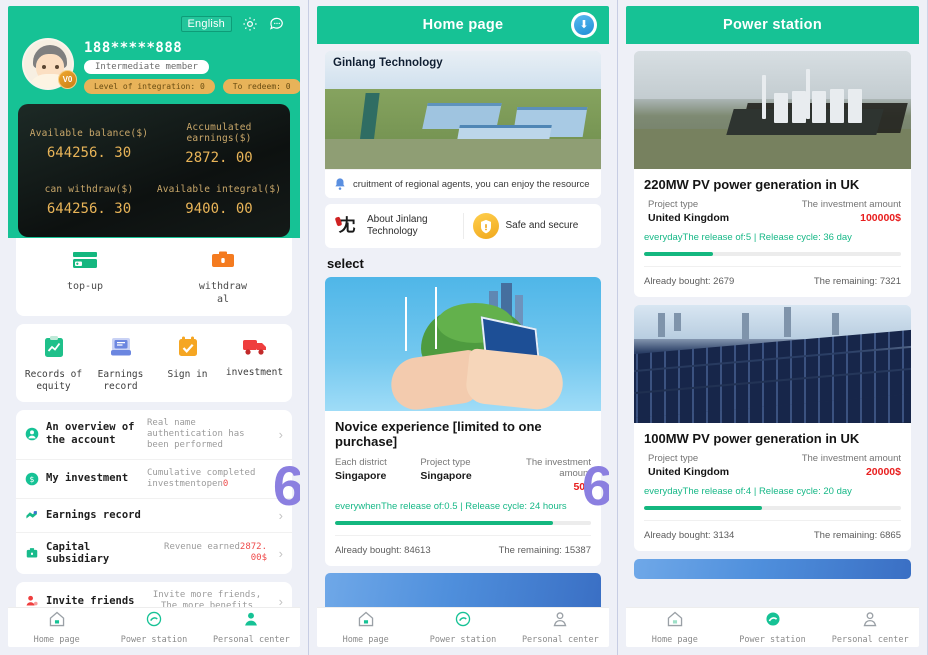  Describe the element at coordinates (85, 278) in the screenshot. I see `top-up-button: top-up` at that location.